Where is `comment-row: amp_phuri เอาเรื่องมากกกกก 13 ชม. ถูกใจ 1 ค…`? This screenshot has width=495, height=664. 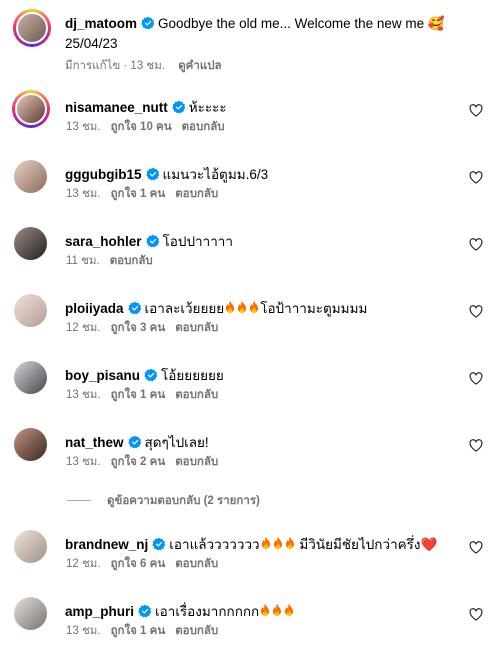 comment-row: amp_phuri เอาเรื่องมากกกกก 13 ชม. ถูกใจ 1 ค… is located at coordinates (247, 630).